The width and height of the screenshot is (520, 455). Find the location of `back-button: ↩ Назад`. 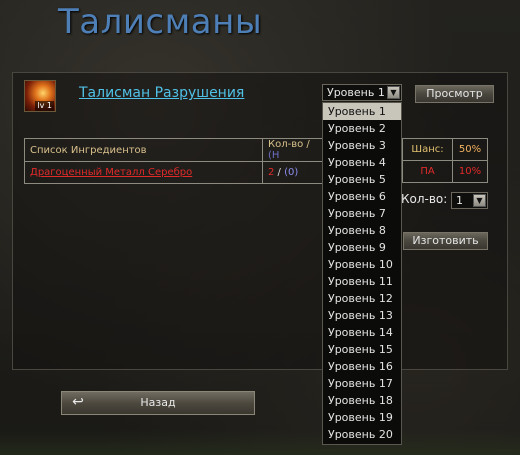

back-button: ↩ Назад is located at coordinates (158, 403).